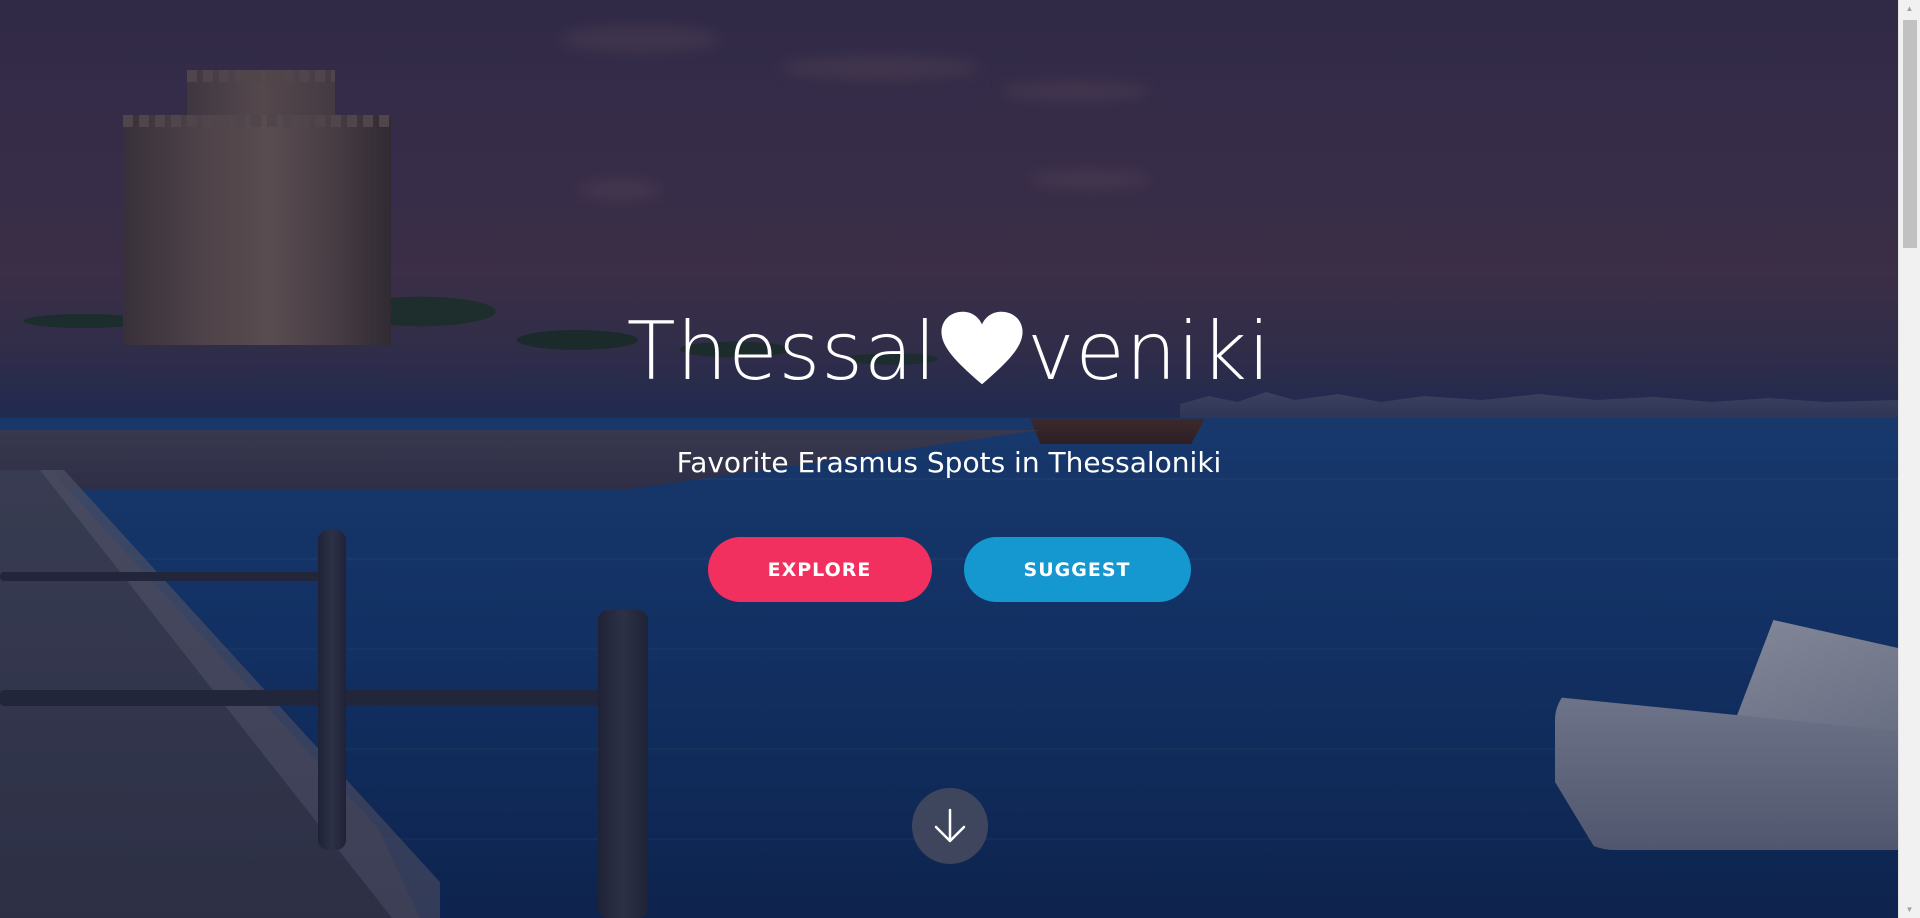  What do you see at coordinates (1909, 459) in the screenshot?
I see `page-scrollbar: ▲ ▼` at bounding box center [1909, 459].